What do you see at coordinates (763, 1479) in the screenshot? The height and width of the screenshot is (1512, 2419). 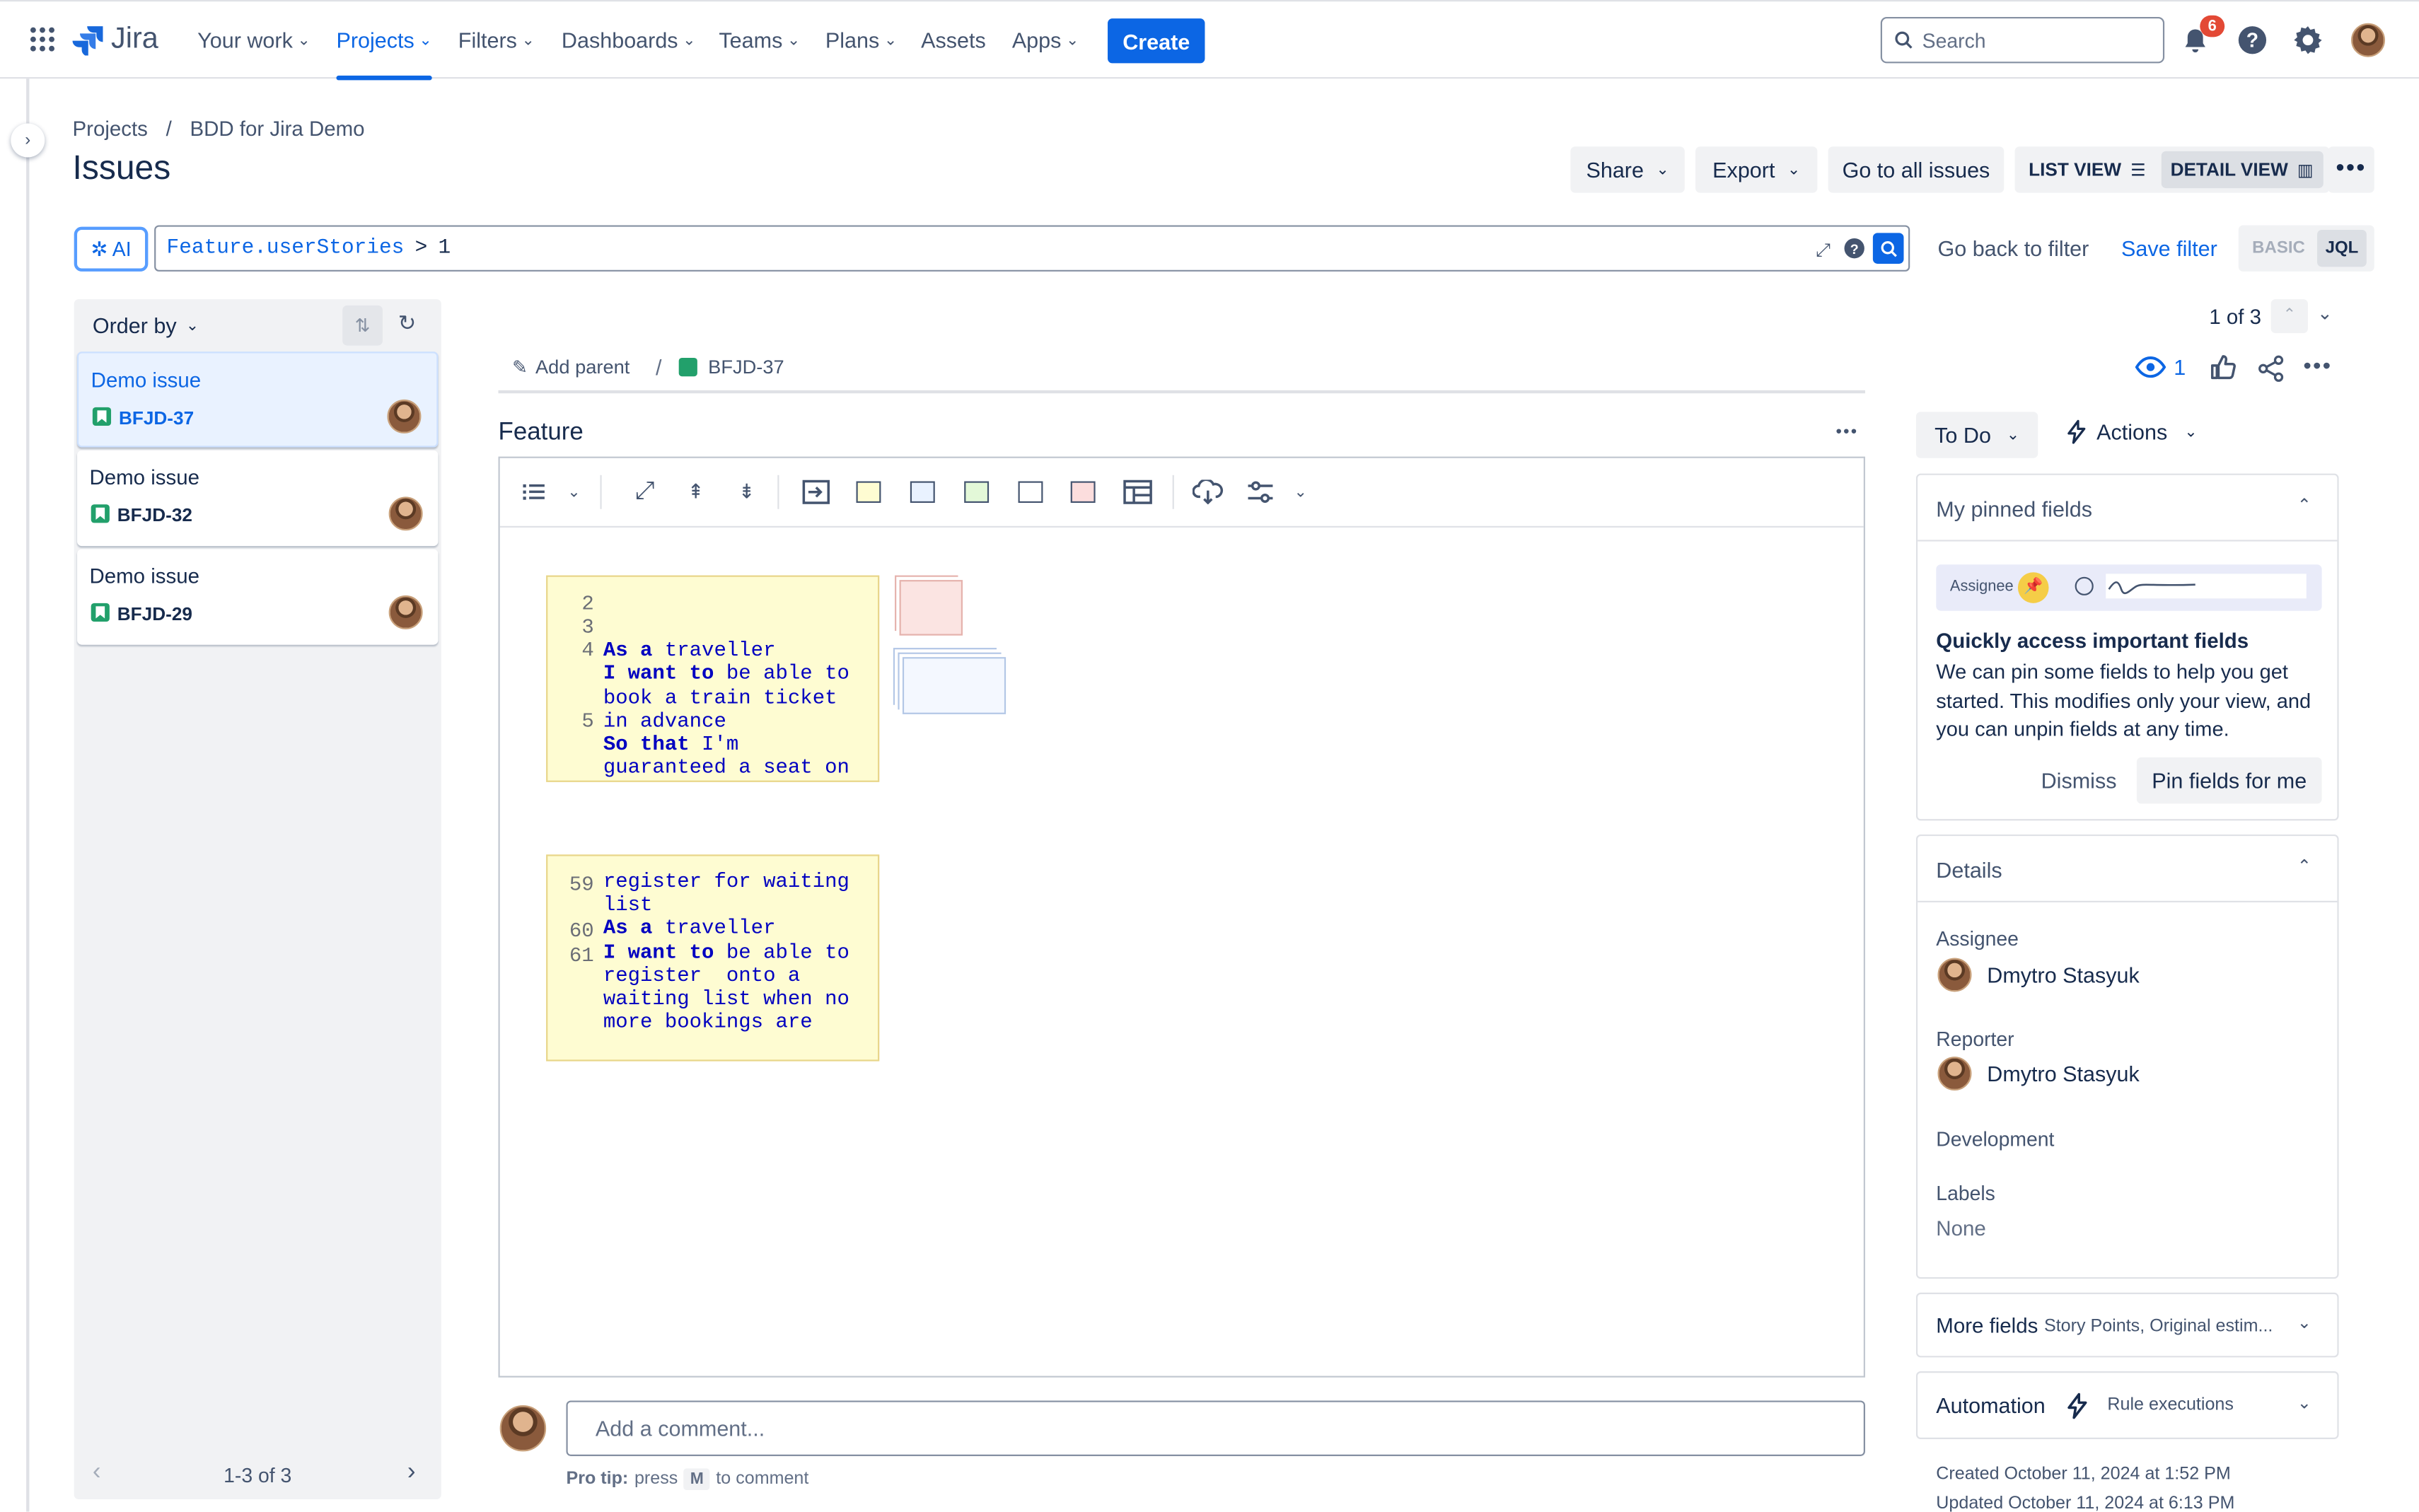 I see `pro-tip-text: to comment` at bounding box center [763, 1479].